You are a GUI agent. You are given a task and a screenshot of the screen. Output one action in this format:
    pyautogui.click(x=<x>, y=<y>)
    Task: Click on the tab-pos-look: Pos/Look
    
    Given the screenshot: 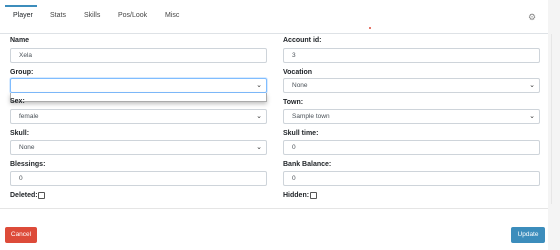 What is the action you would take?
    pyautogui.click(x=132, y=15)
    